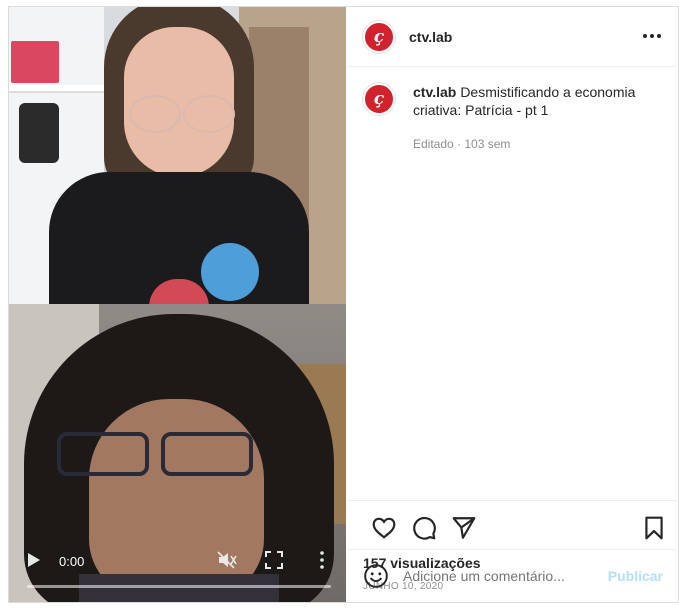  What do you see at coordinates (227, 560) in the screenshot?
I see `muted-icon` at bounding box center [227, 560].